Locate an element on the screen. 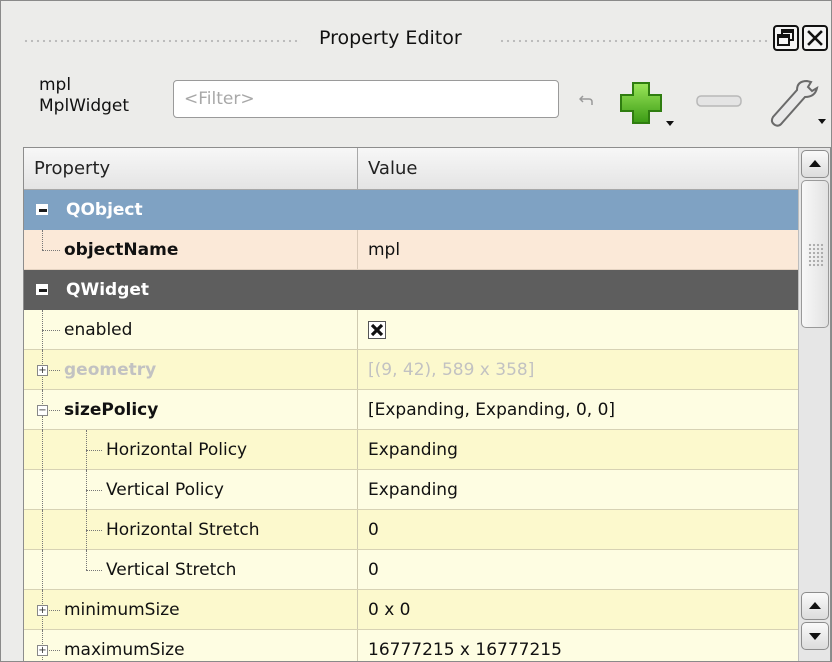 The width and height of the screenshot is (832, 662). column-header-property: Property is located at coordinates (191, 168).